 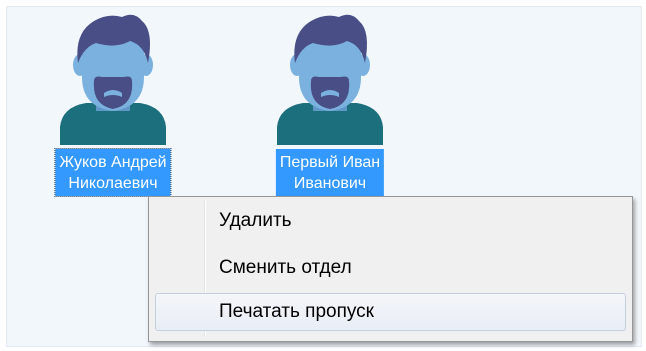 What do you see at coordinates (330, 172) in the screenshot?
I see `user-name-label: Первый Иван Иванович` at bounding box center [330, 172].